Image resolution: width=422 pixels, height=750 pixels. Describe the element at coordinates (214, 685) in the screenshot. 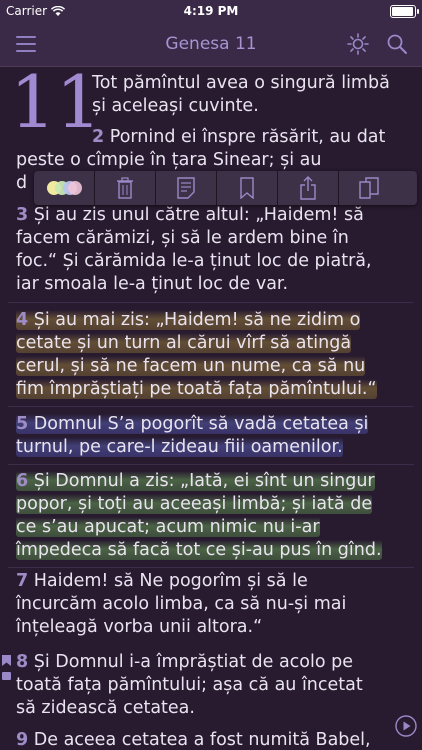

I see `verse-8-line: toată fața pămîntului; așa că au încetat` at that location.